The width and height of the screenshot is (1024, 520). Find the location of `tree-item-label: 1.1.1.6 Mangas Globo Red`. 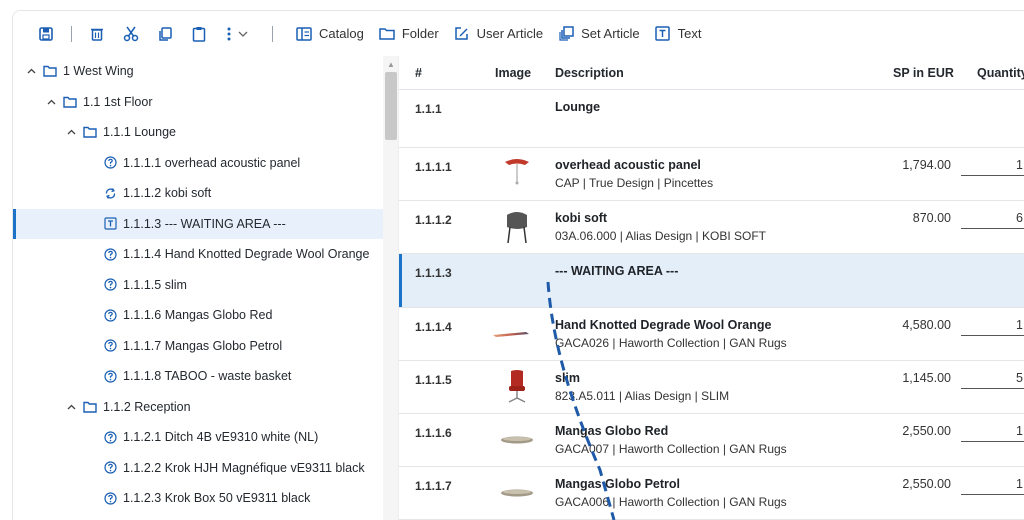

tree-item-label: 1.1.1.6 Mangas Globo Red is located at coordinates (198, 315).